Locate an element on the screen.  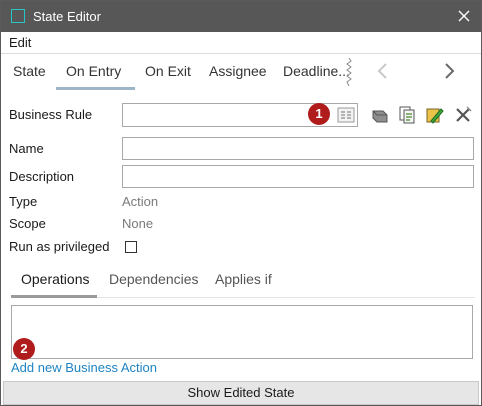
operations-list is located at coordinates (242, 332).